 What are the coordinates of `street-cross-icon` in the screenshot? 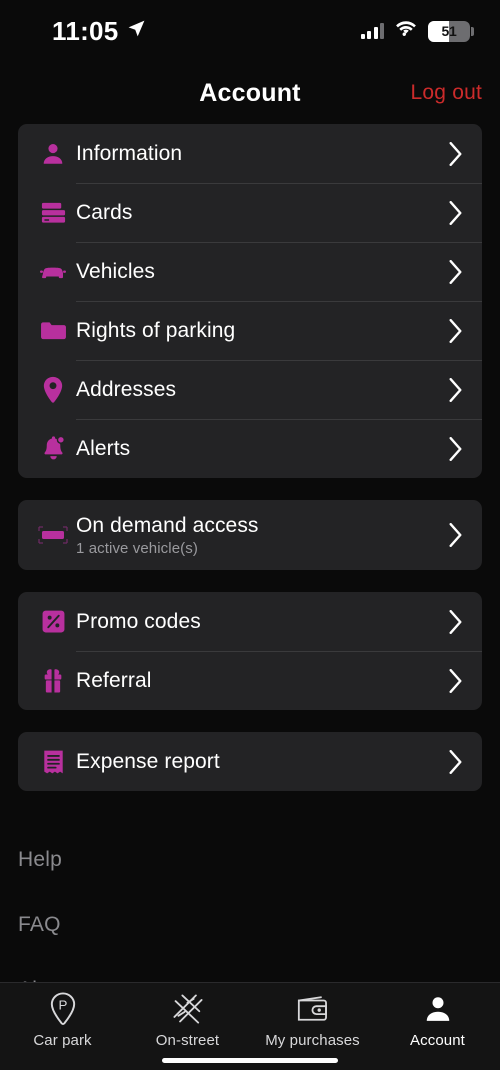 It's located at (188, 1009).